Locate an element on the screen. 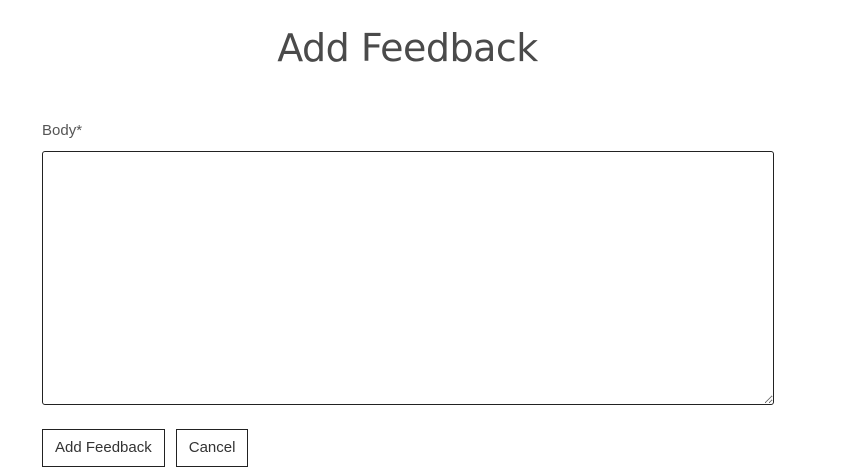 The image size is (867, 473). cancel-button: Cancel is located at coordinates (212, 448).